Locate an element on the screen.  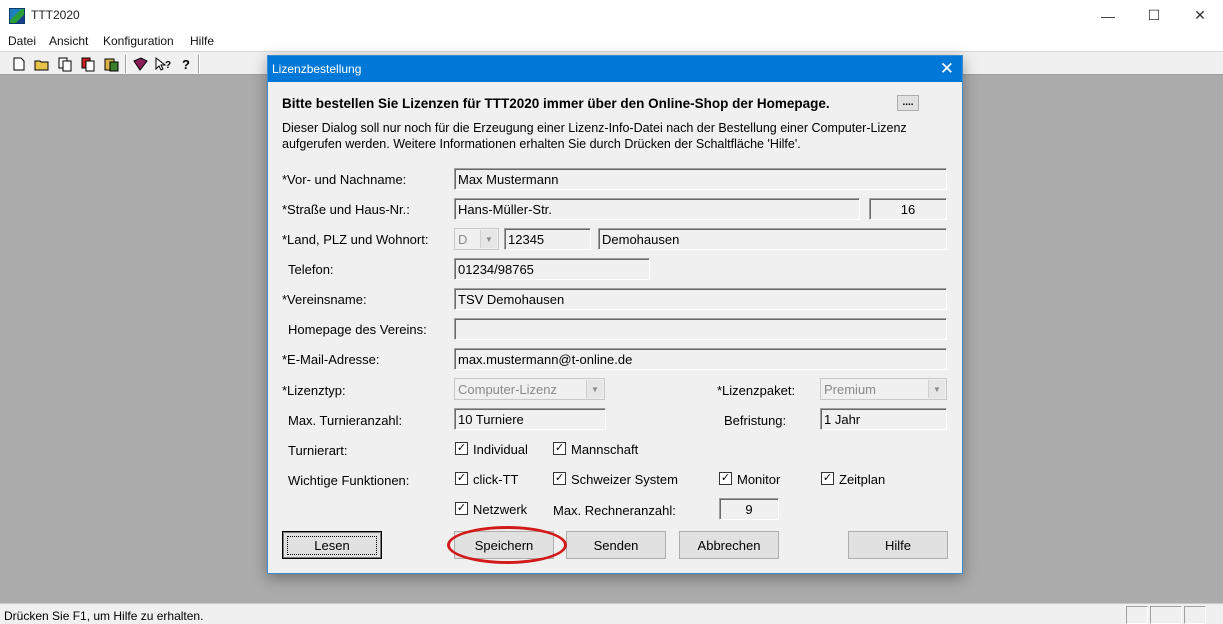
zeitplan-label: Zeitplan is located at coordinates (862, 479).